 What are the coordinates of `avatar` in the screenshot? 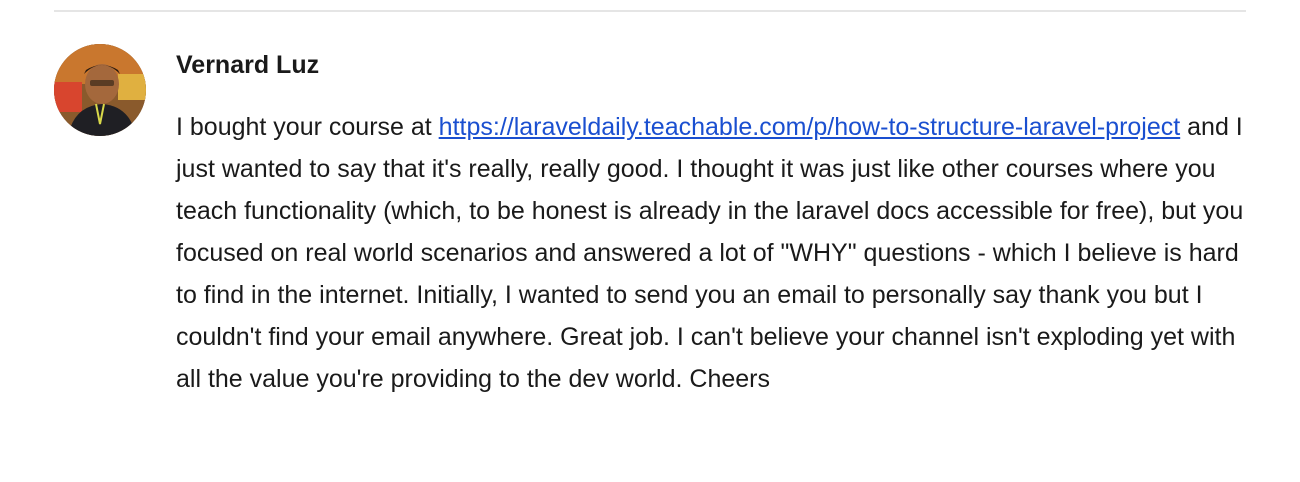 It's located at (100, 90).